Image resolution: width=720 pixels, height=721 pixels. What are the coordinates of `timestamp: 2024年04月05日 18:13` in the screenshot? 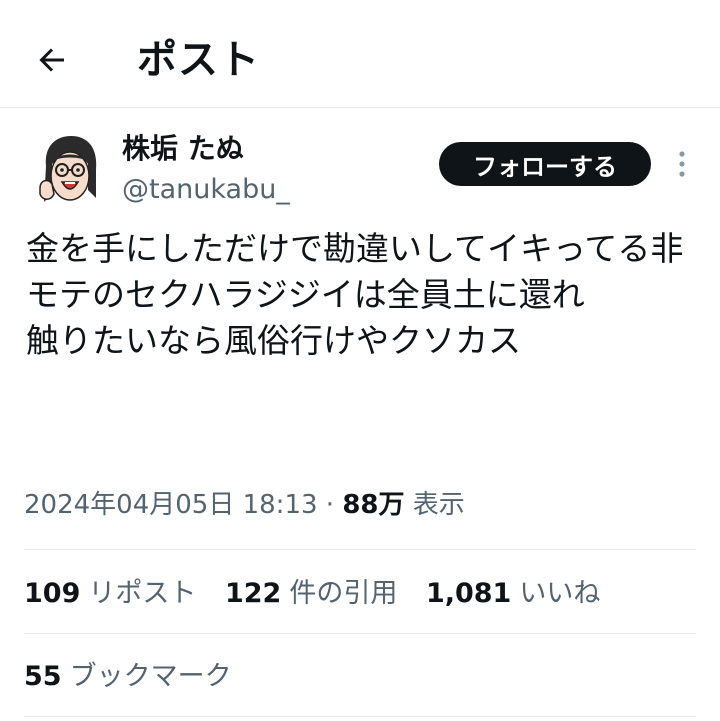 It's located at (171, 505).